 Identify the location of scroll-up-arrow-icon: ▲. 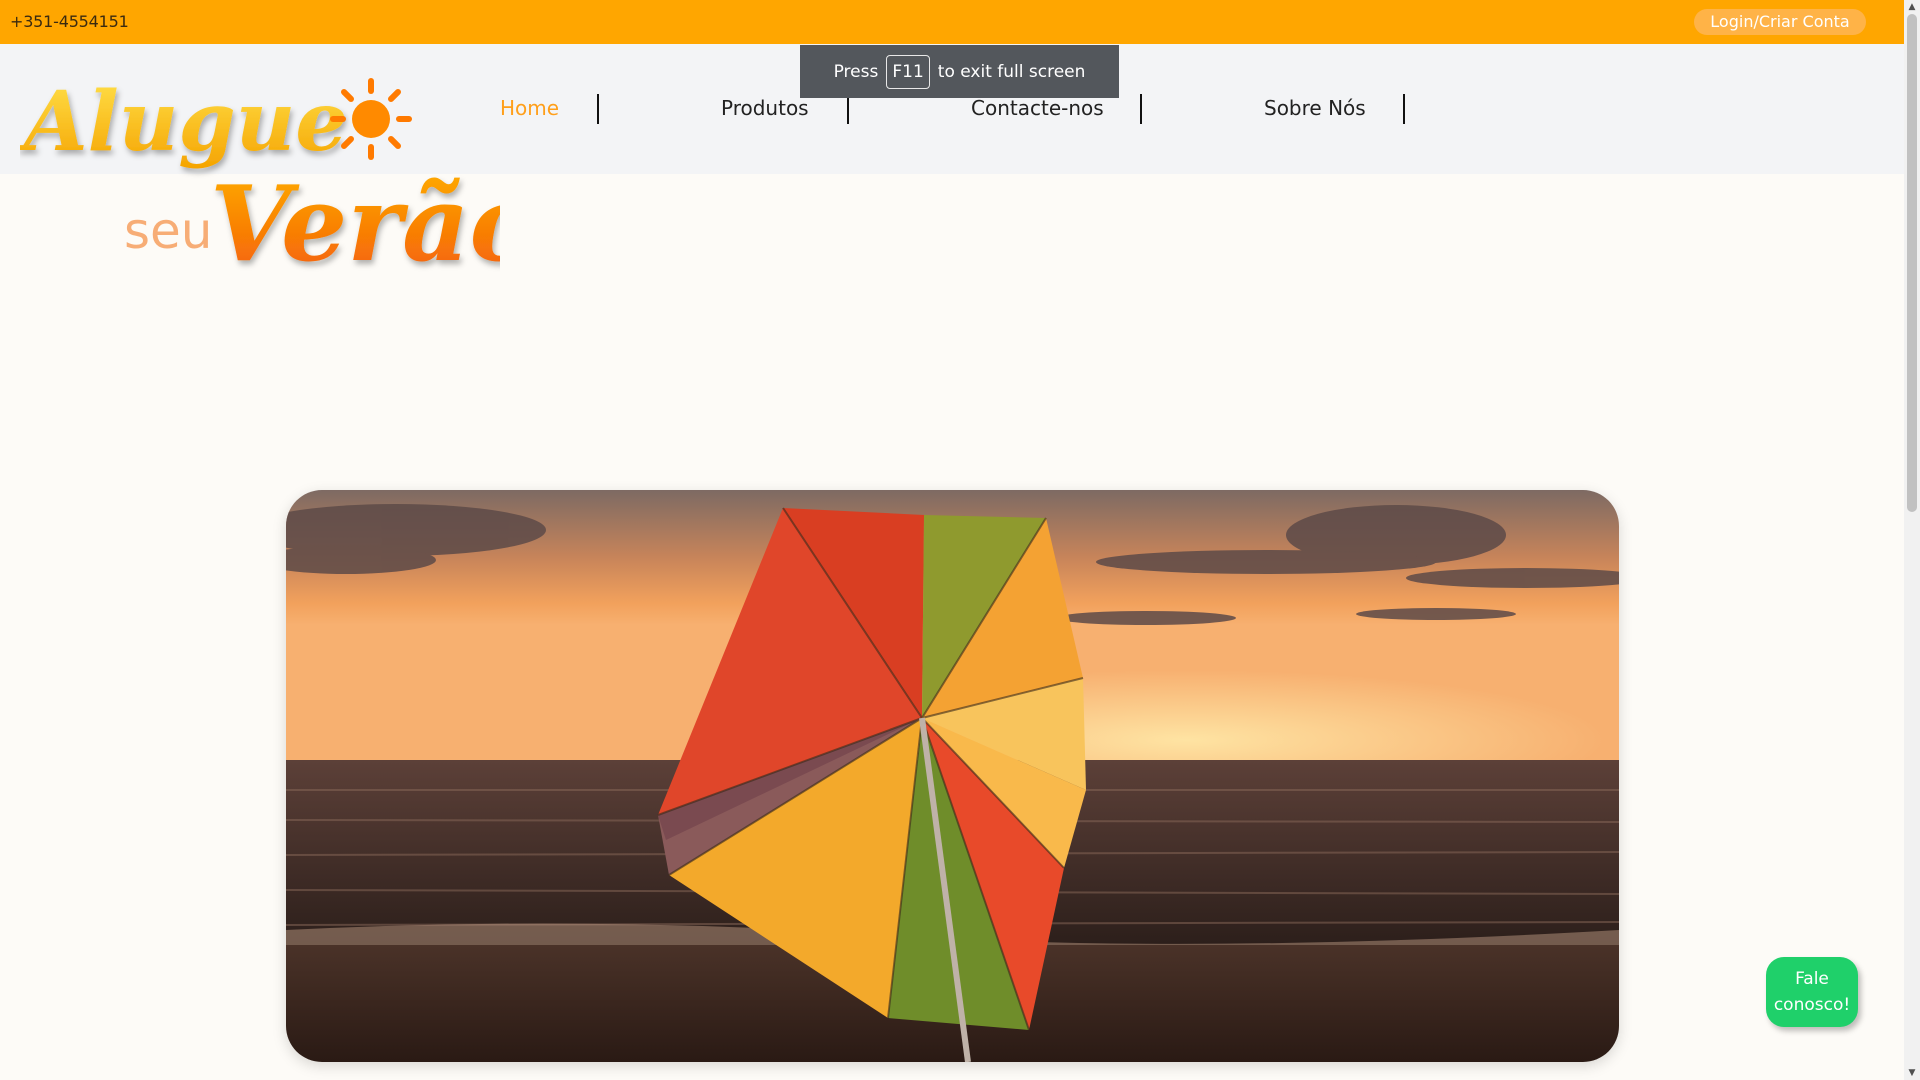
(1912, 7).